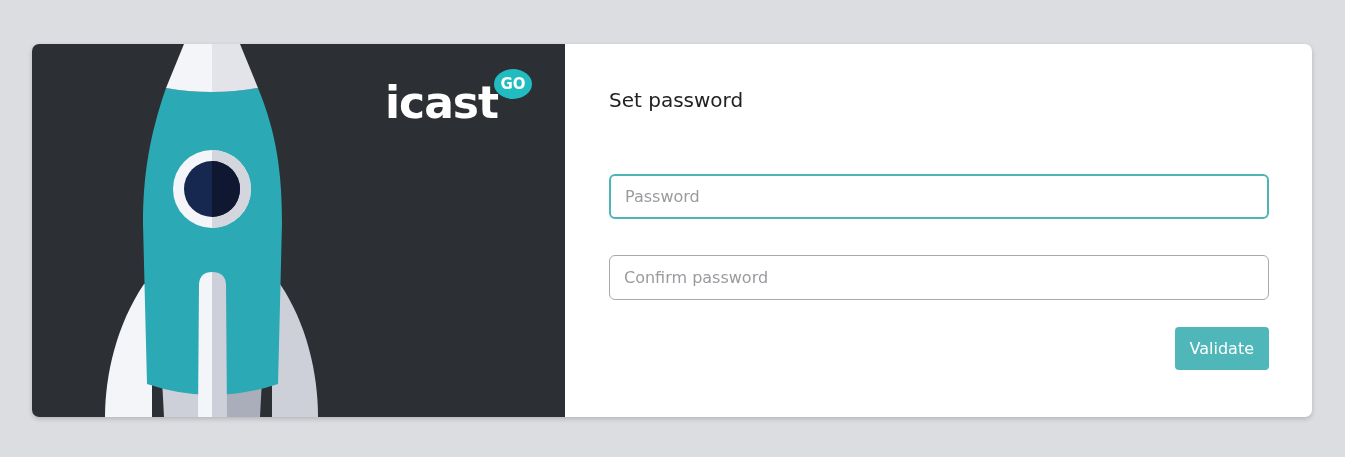 This screenshot has height=457, width=1345. What do you see at coordinates (939, 277) in the screenshot?
I see `password-field: Confirm password` at bounding box center [939, 277].